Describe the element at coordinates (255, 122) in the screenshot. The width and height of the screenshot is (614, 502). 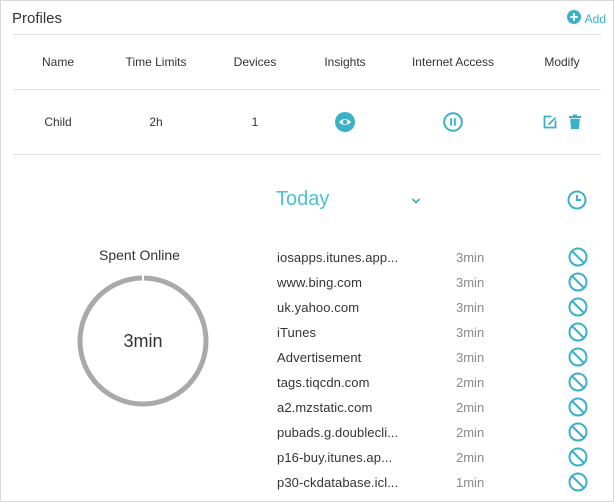
I see `profile-devices: 1` at that location.